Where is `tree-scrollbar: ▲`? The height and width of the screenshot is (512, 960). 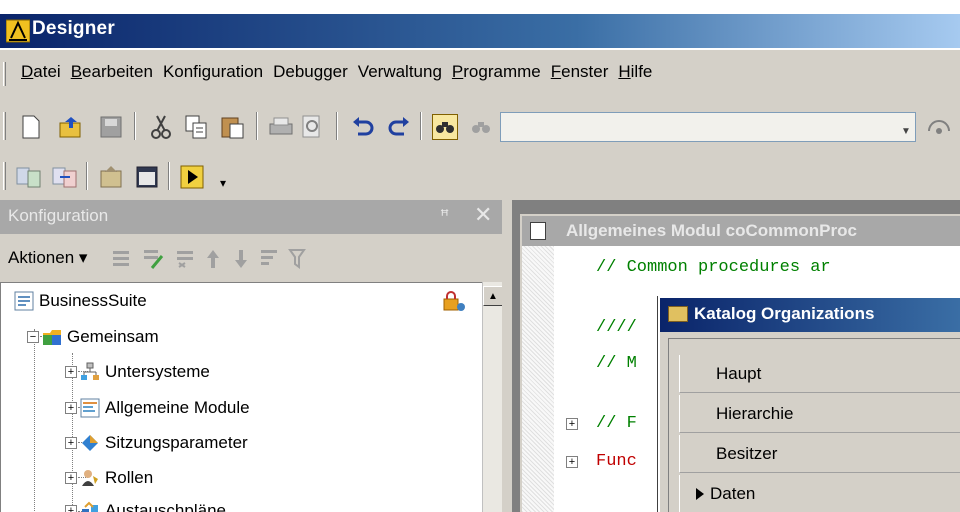
tree-scrollbar: ▲ is located at coordinates (492, 397).